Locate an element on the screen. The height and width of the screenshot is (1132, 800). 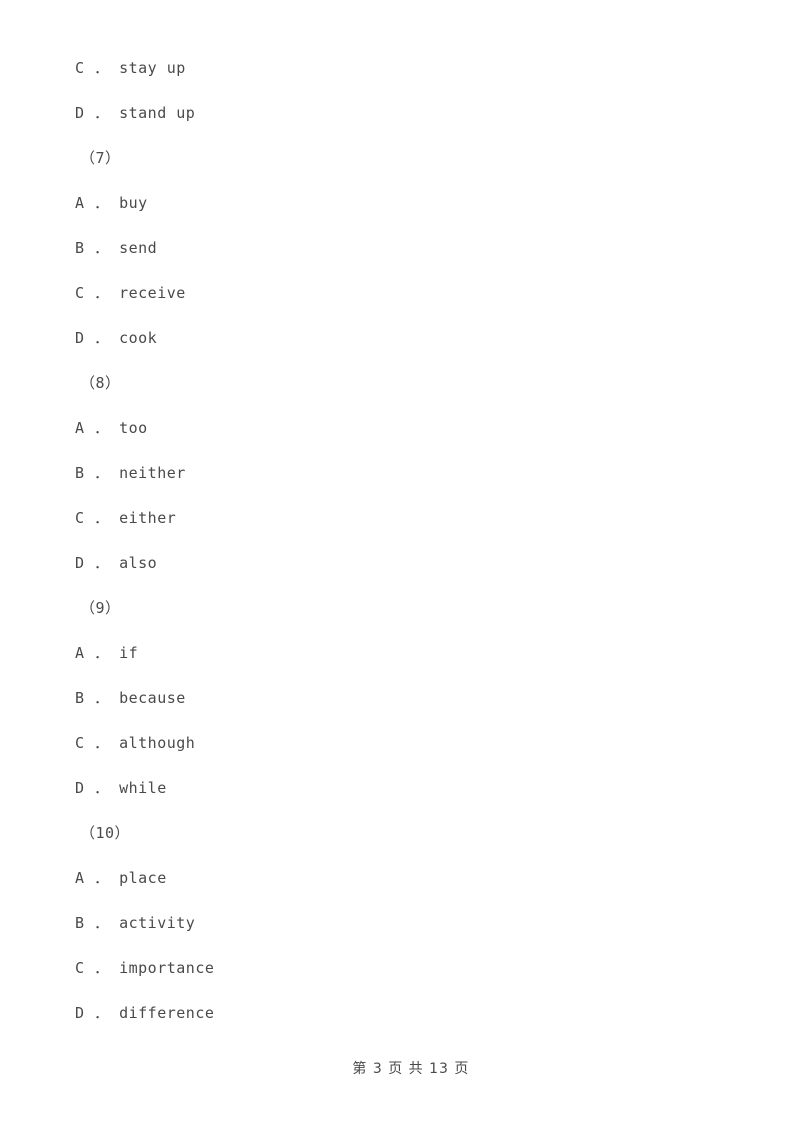
question-number: （9） is located at coordinates (100, 608).